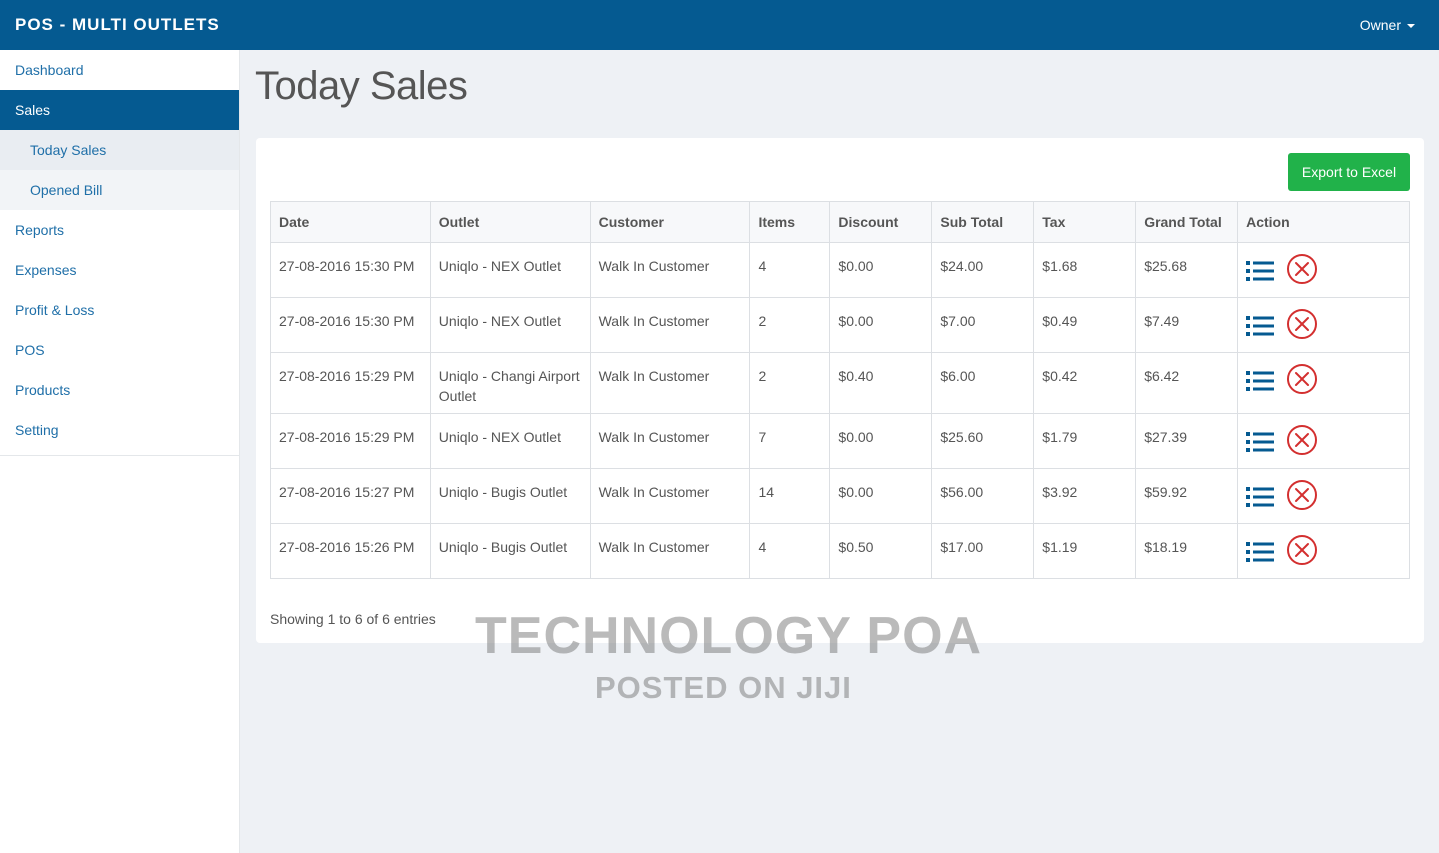  Describe the element at coordinates (350, 222) in the screenshot. I see `col-header-date: Date` at that location.